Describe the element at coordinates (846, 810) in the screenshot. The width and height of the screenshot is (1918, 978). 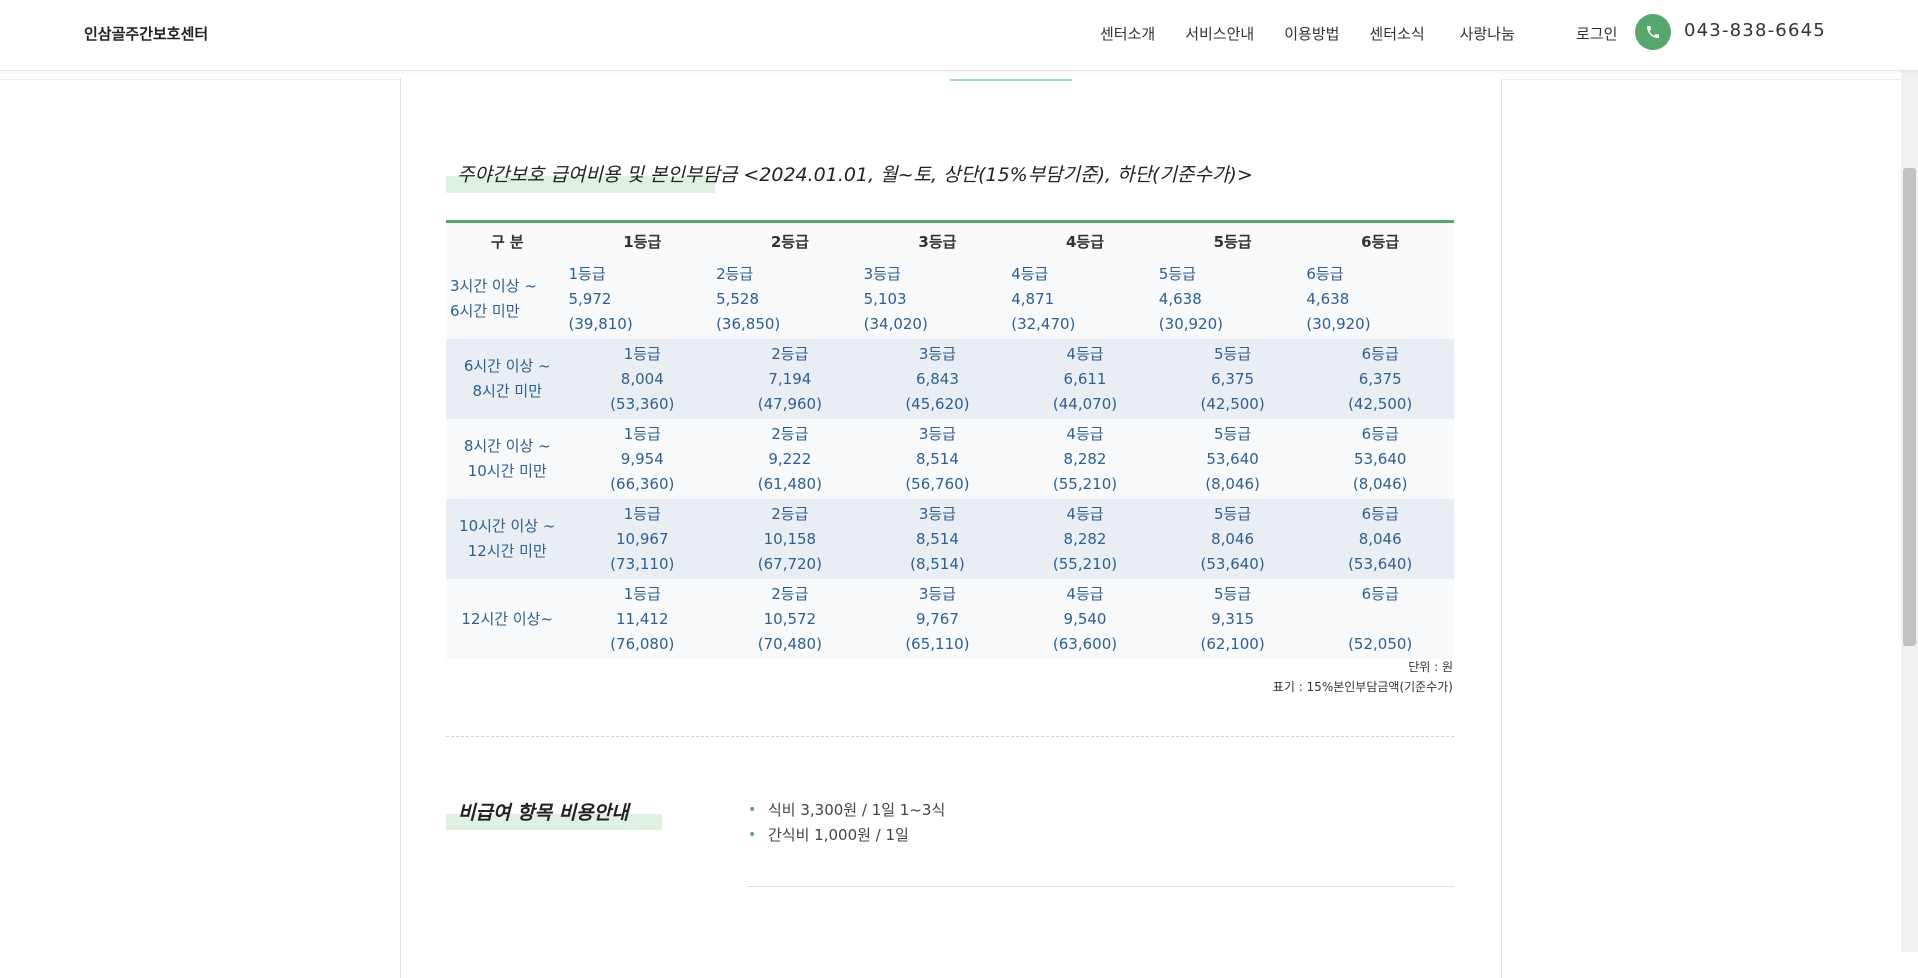
I see `list-item: • 식비 3,300원 / 1일 1~3식` at that location.